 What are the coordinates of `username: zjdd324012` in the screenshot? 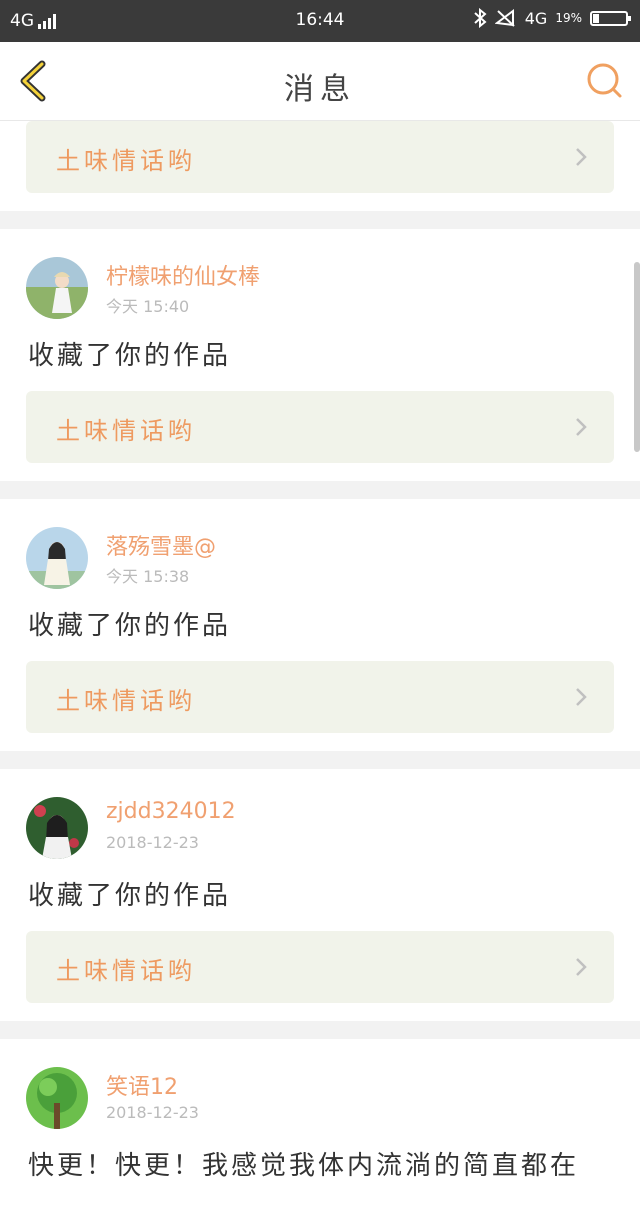 It's located at (171, 811).